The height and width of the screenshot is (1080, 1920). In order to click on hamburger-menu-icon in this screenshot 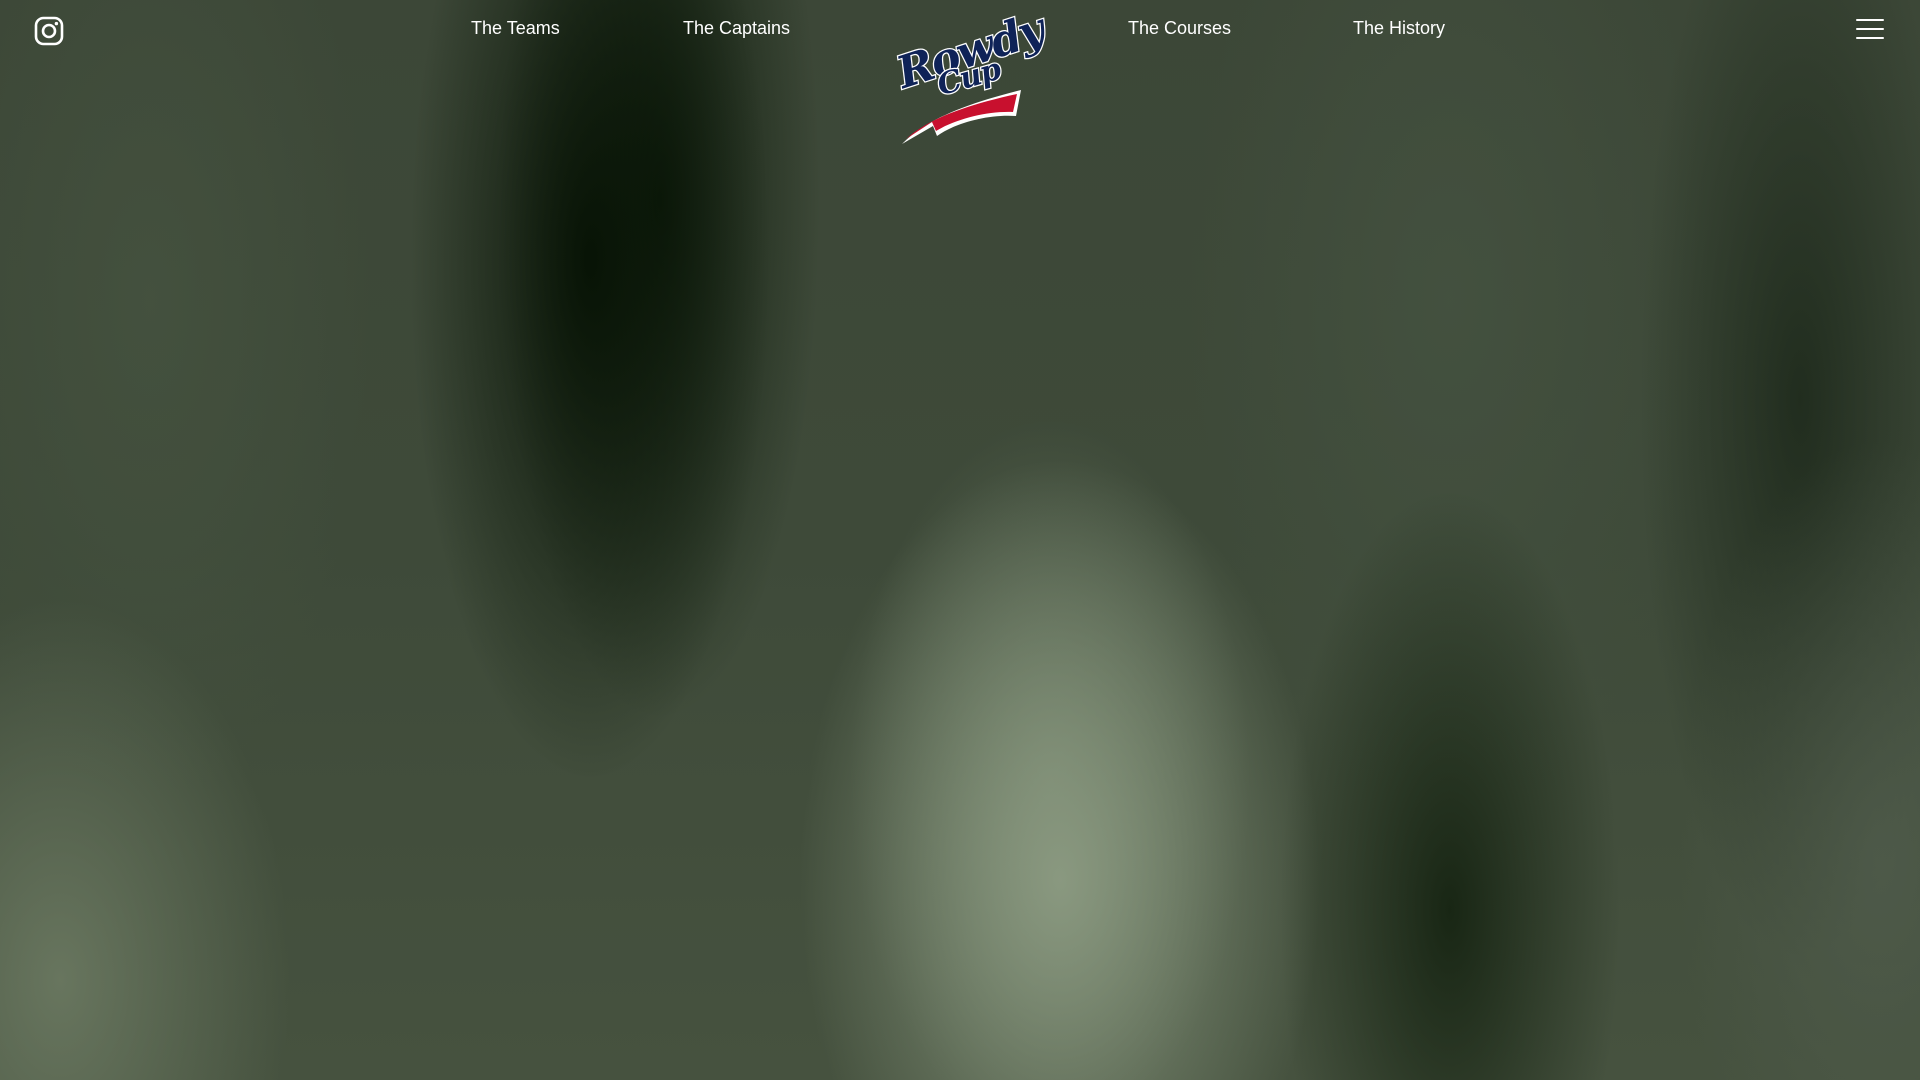, I will do `click(1870, 29)`.